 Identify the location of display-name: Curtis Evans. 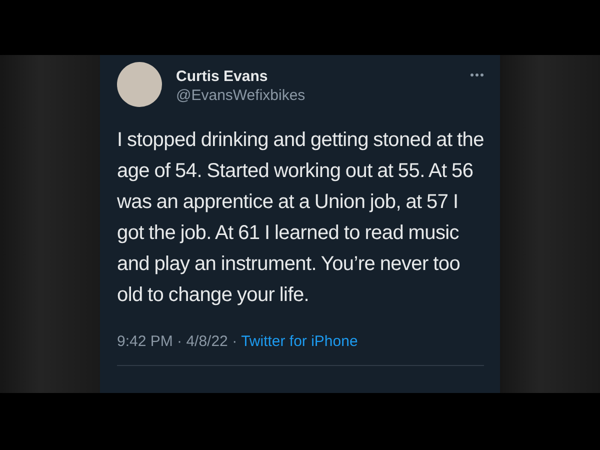
(222, 77).